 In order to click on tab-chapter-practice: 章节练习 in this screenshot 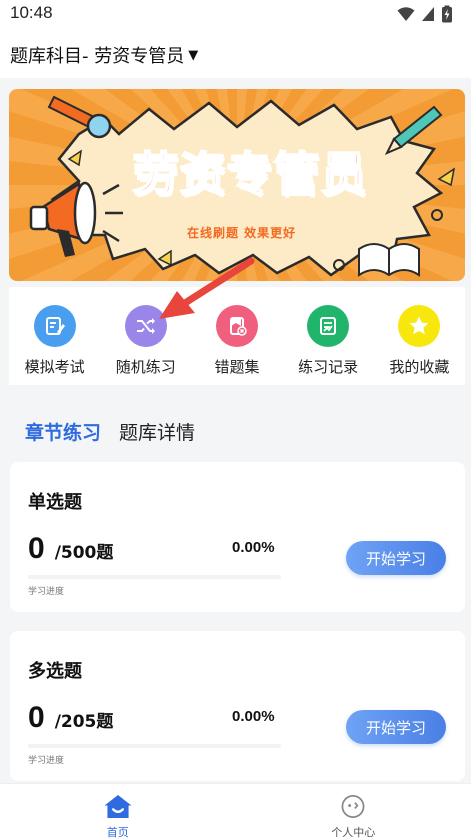, I will do `click(63, 431)`.